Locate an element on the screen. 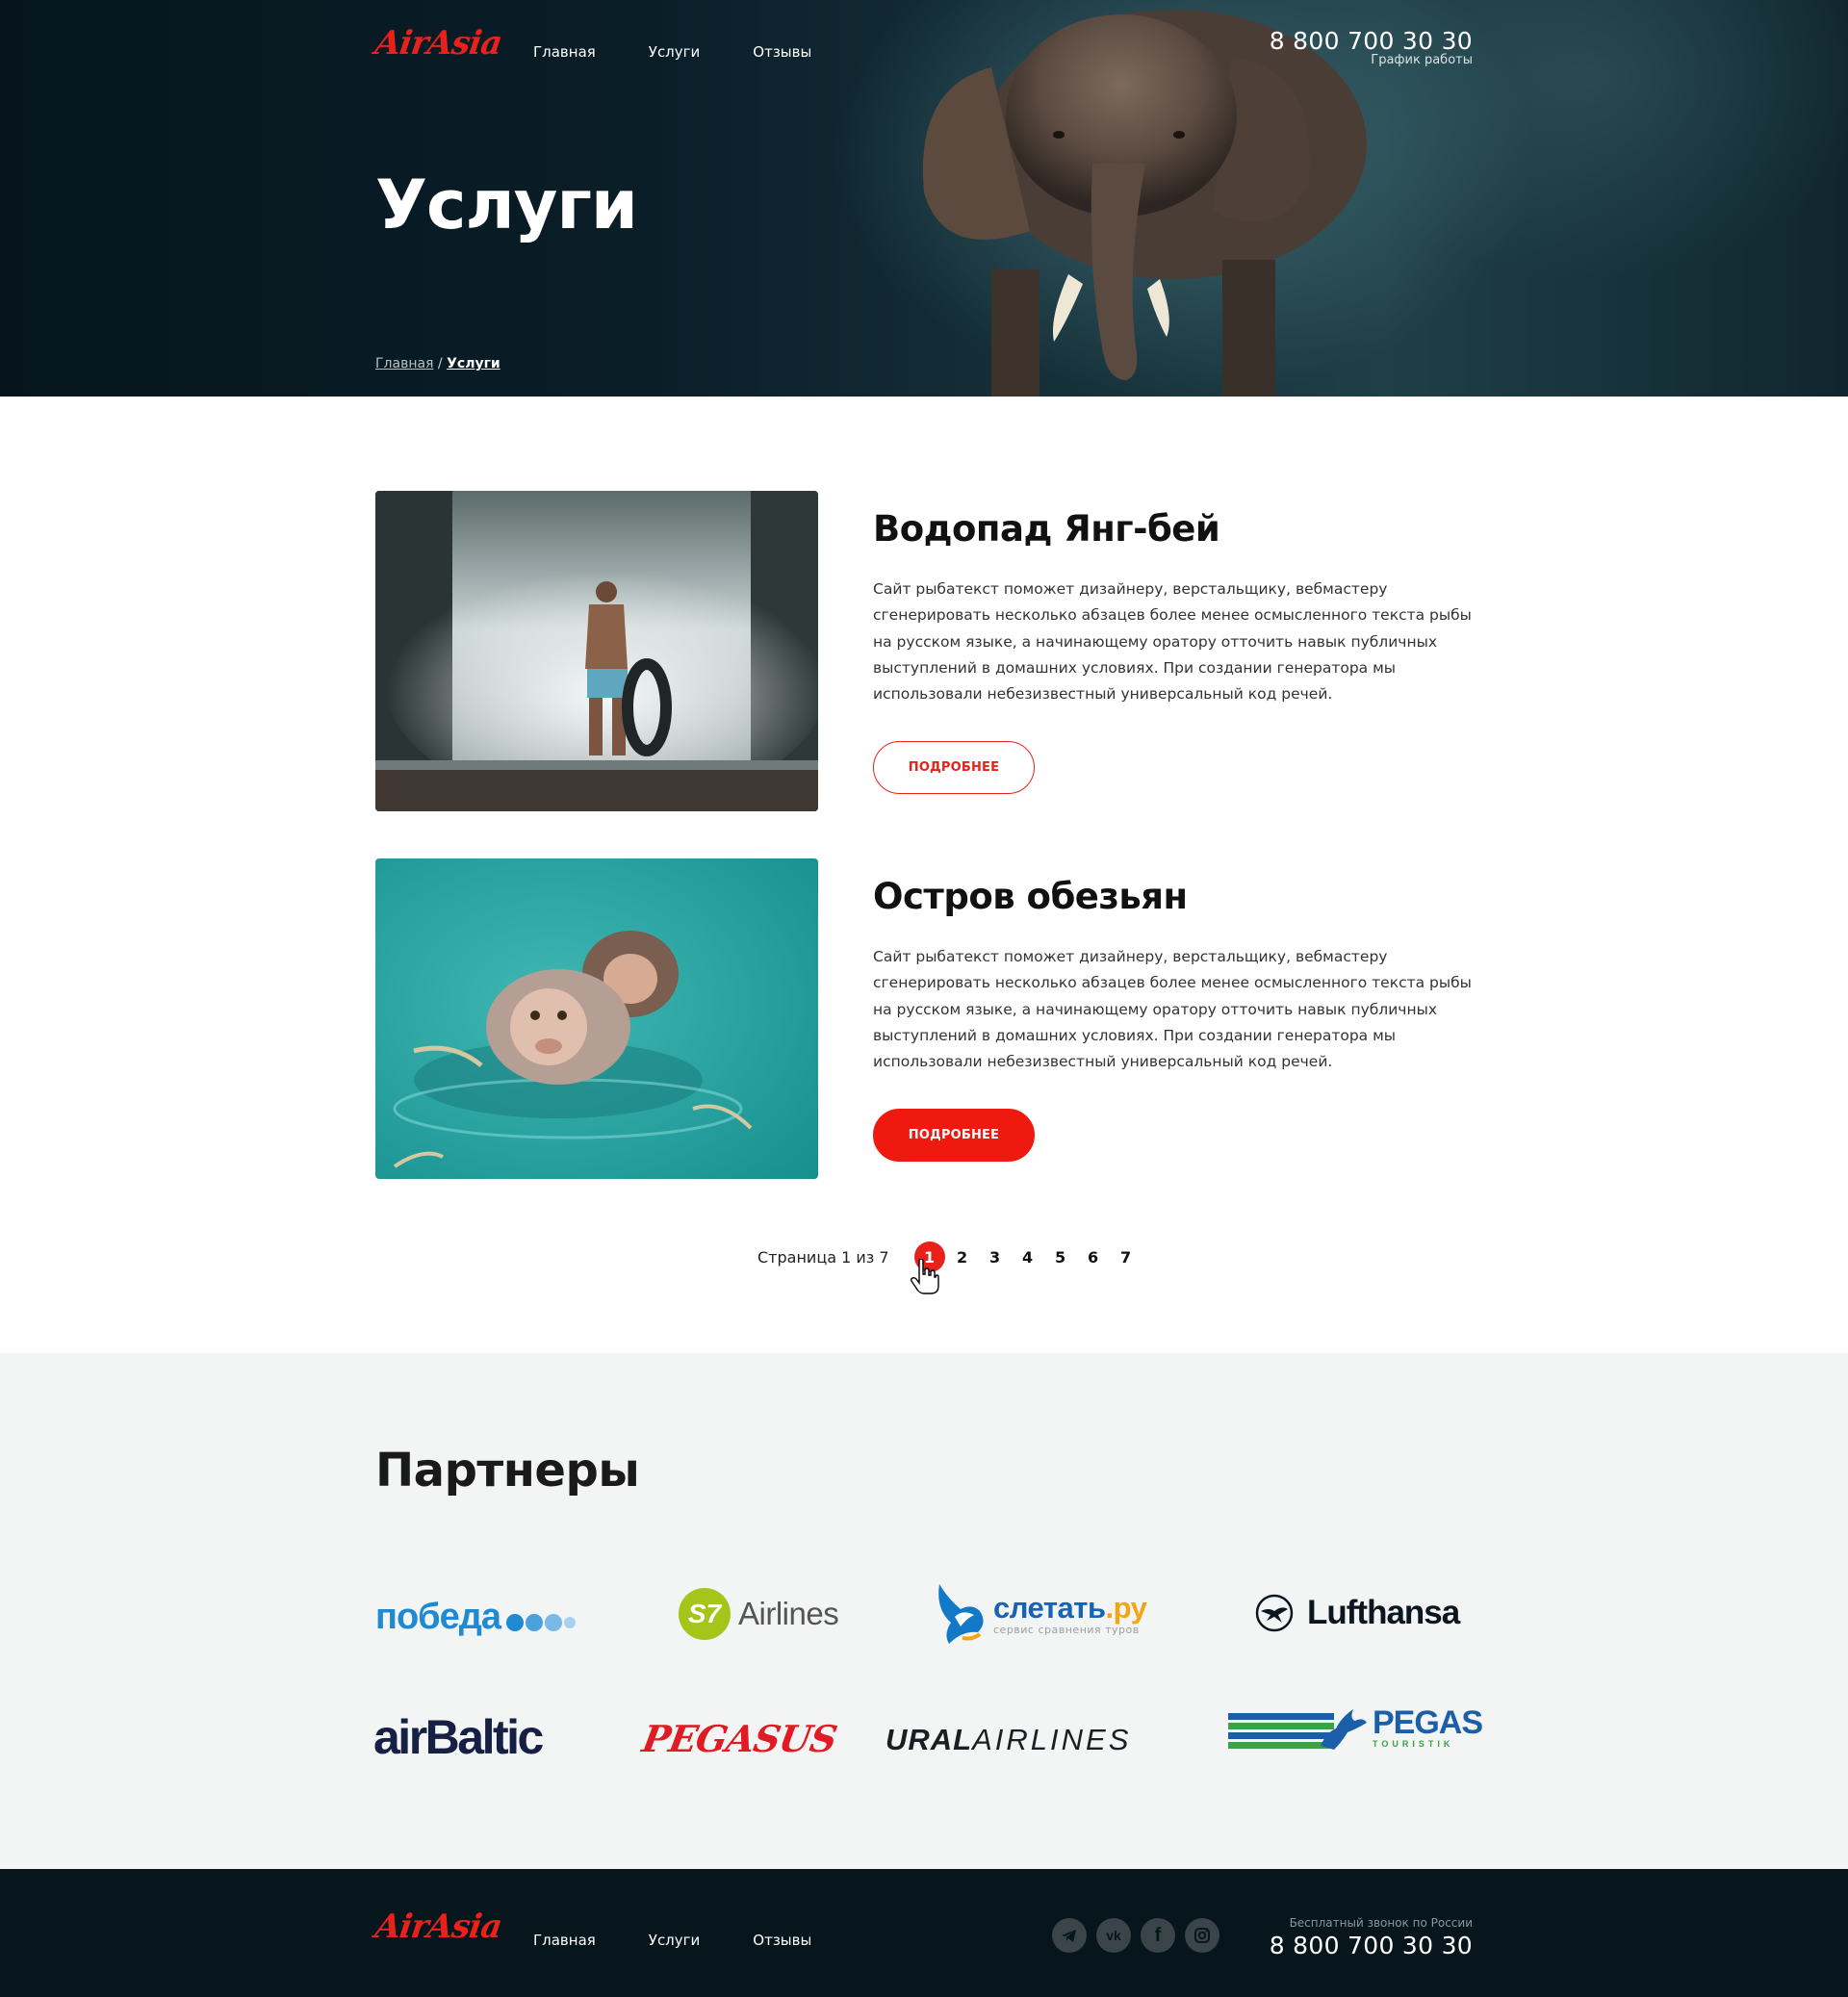  pobeda-wordmark: победа is located at coordinates (438, 1617).